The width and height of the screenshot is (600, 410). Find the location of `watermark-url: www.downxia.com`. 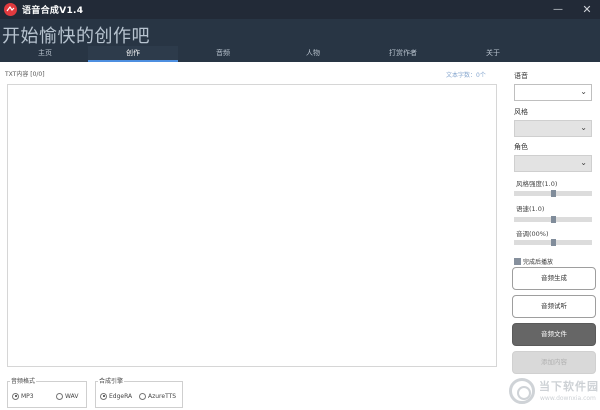

watermark-url: www.downxia.com is located at coordinates (568, 398).